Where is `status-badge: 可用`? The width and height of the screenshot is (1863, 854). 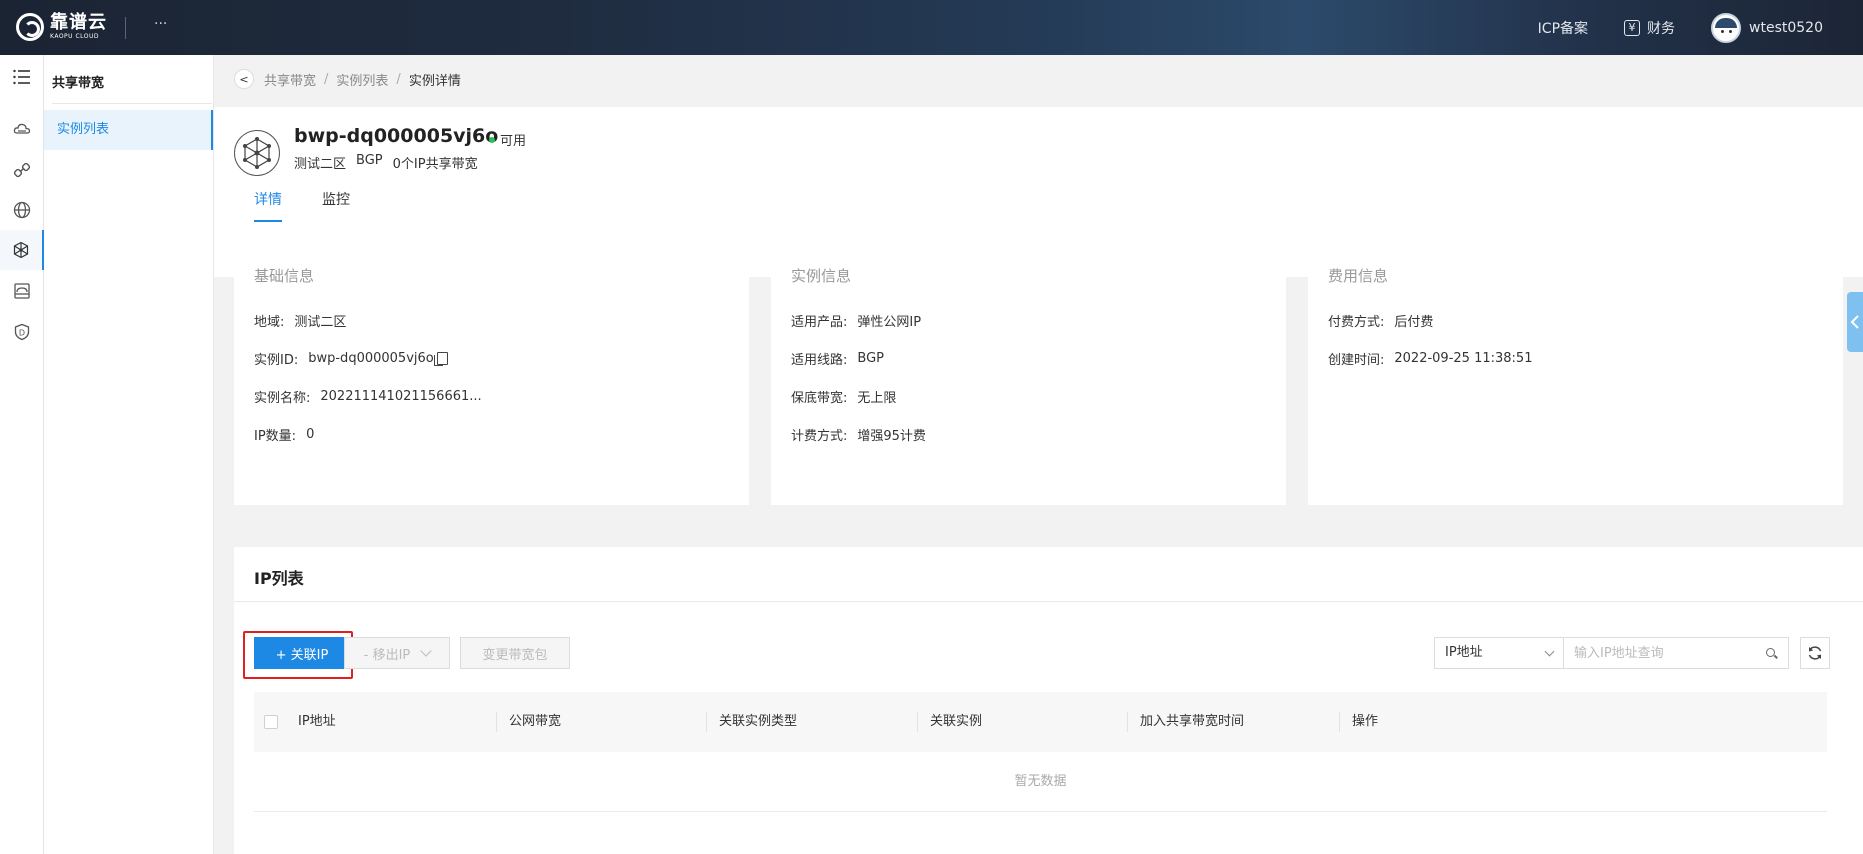 status-badge: 可用 is located at coordinates (507, 139).